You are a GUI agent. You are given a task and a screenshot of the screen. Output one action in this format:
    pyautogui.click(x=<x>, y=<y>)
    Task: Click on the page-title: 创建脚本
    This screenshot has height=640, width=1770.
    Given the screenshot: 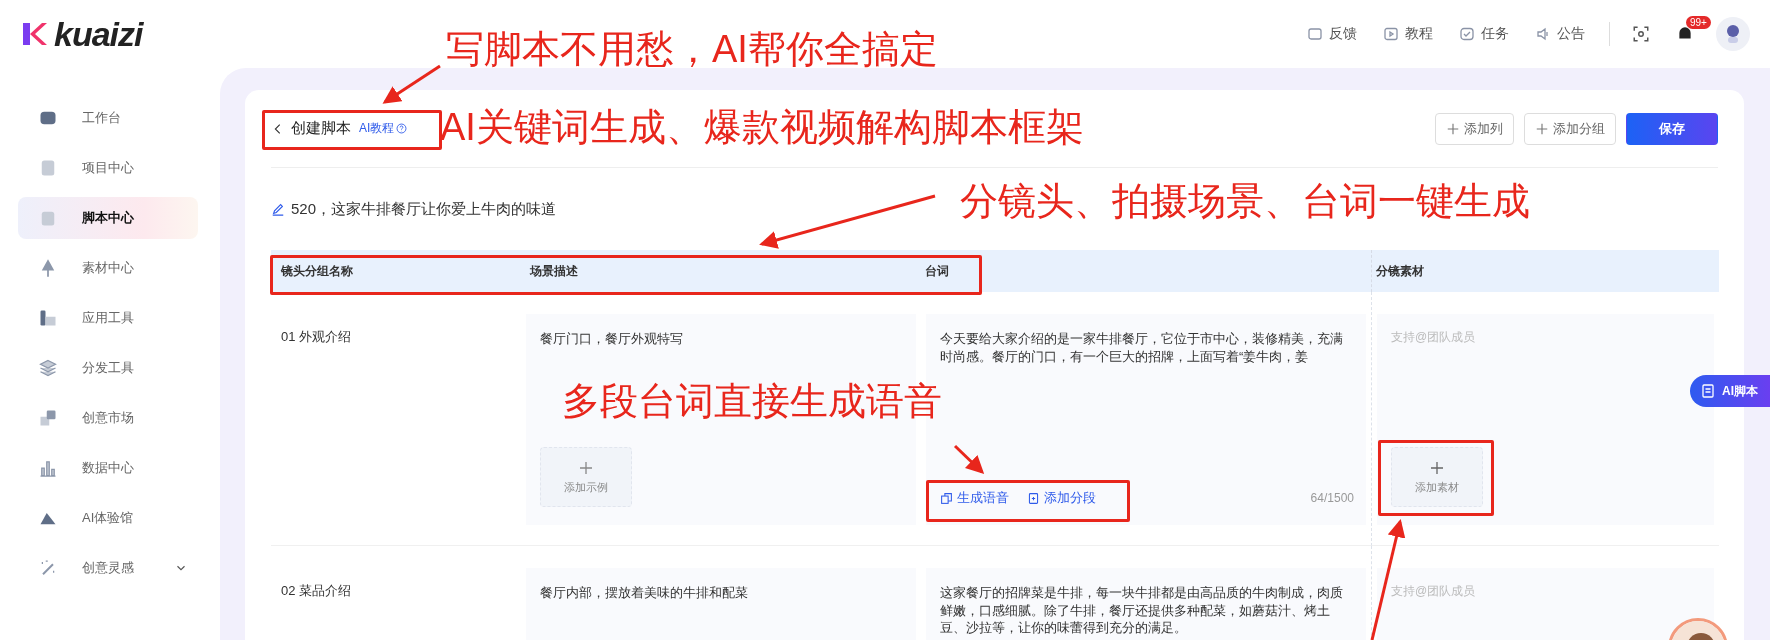 What is the action you would take?
    pyautogui.click(x=321, y=128)
    